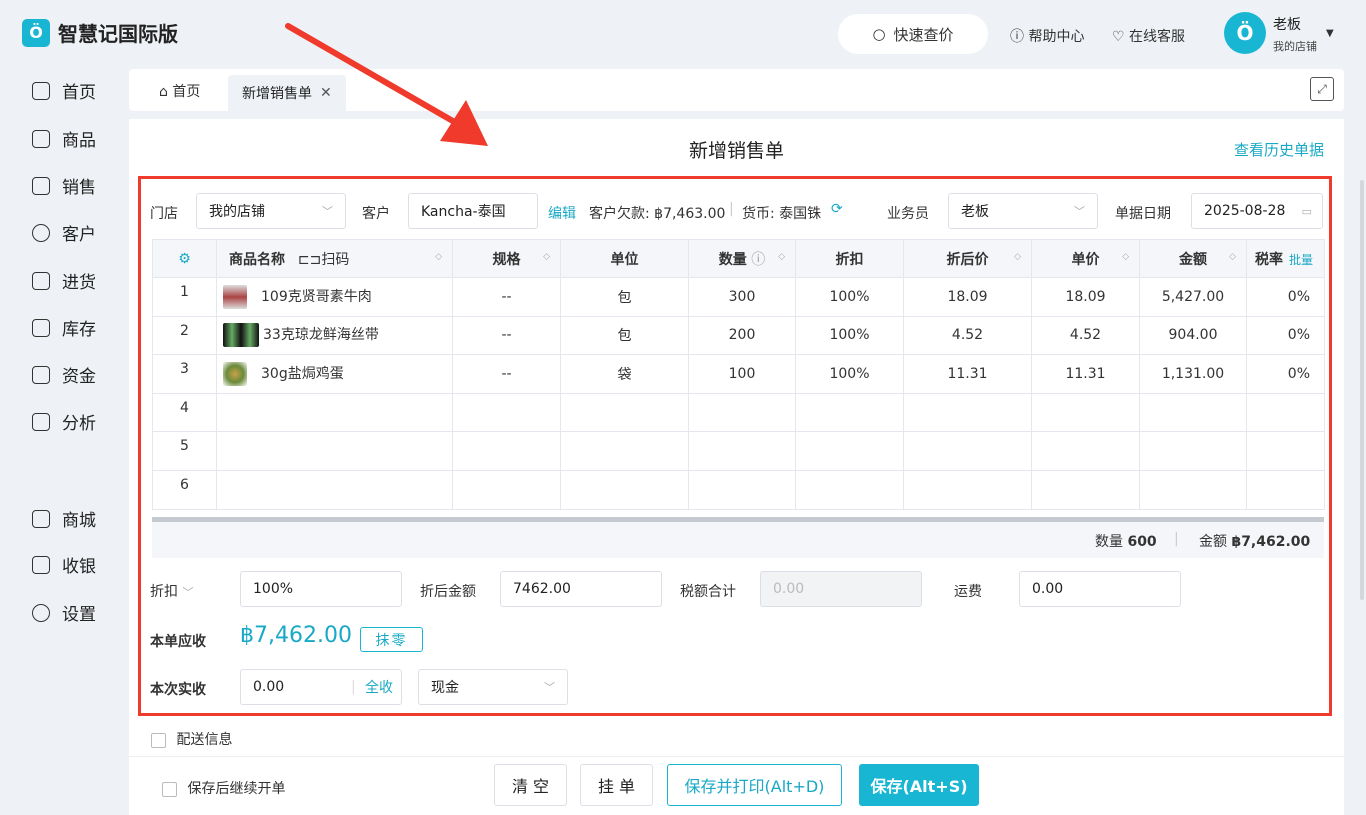 The height and width of the screenshot is (815, 1366). I want to click on qty-cell: 200, so click(742, 335).